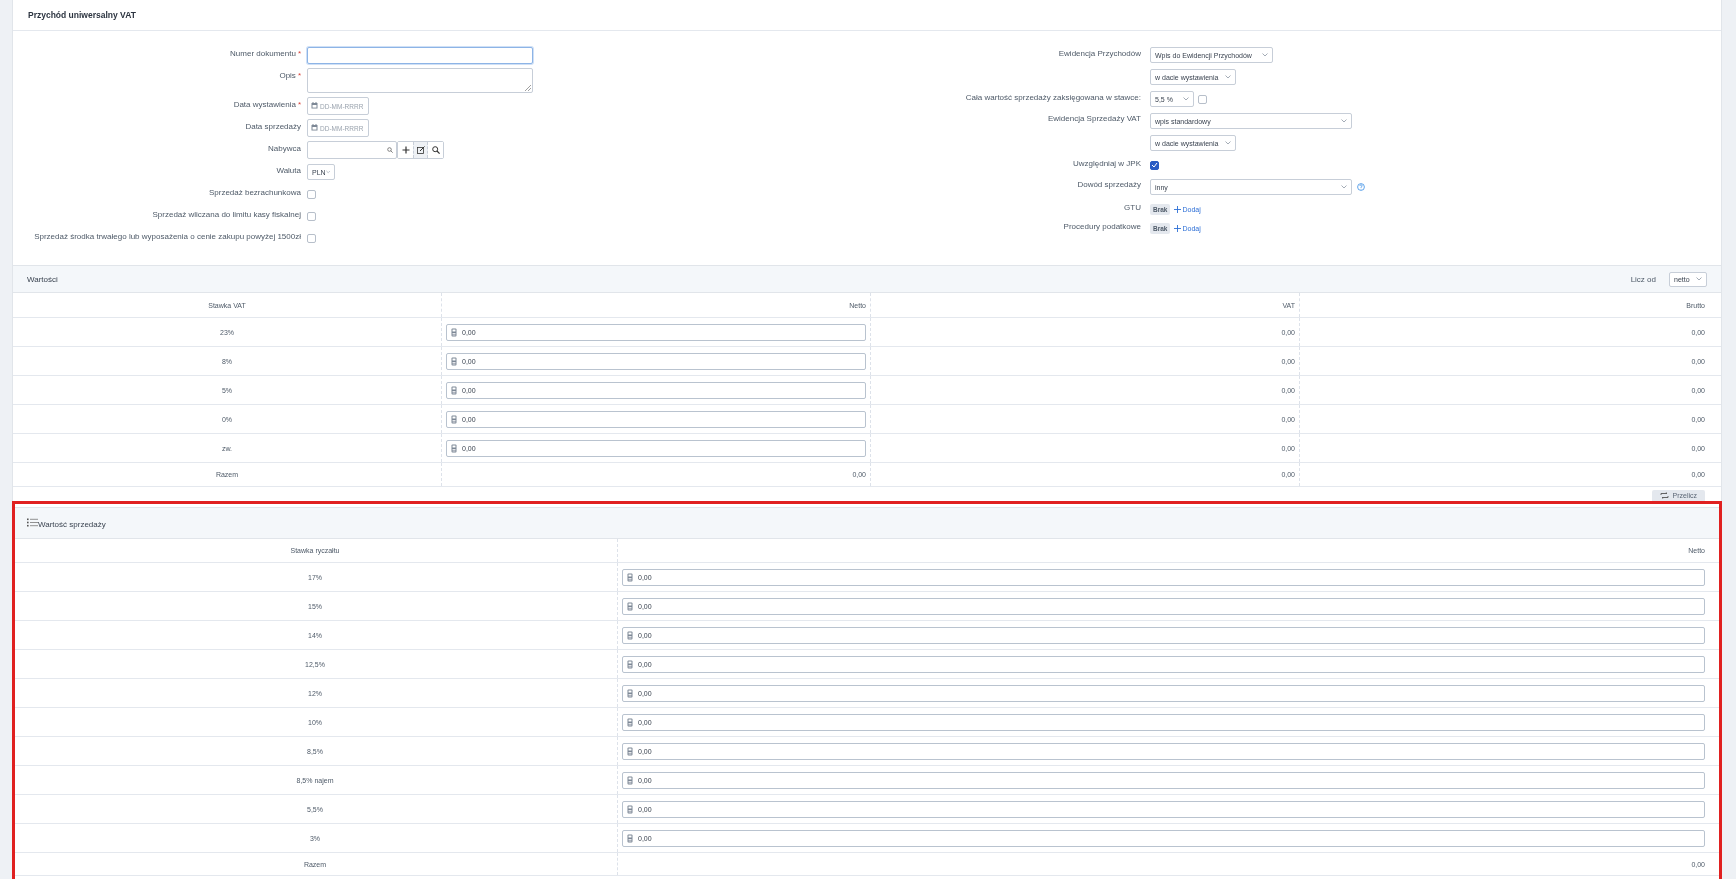  I want to click on field-label: Sprzedaż bezrachunkowa, so click(254, 192).